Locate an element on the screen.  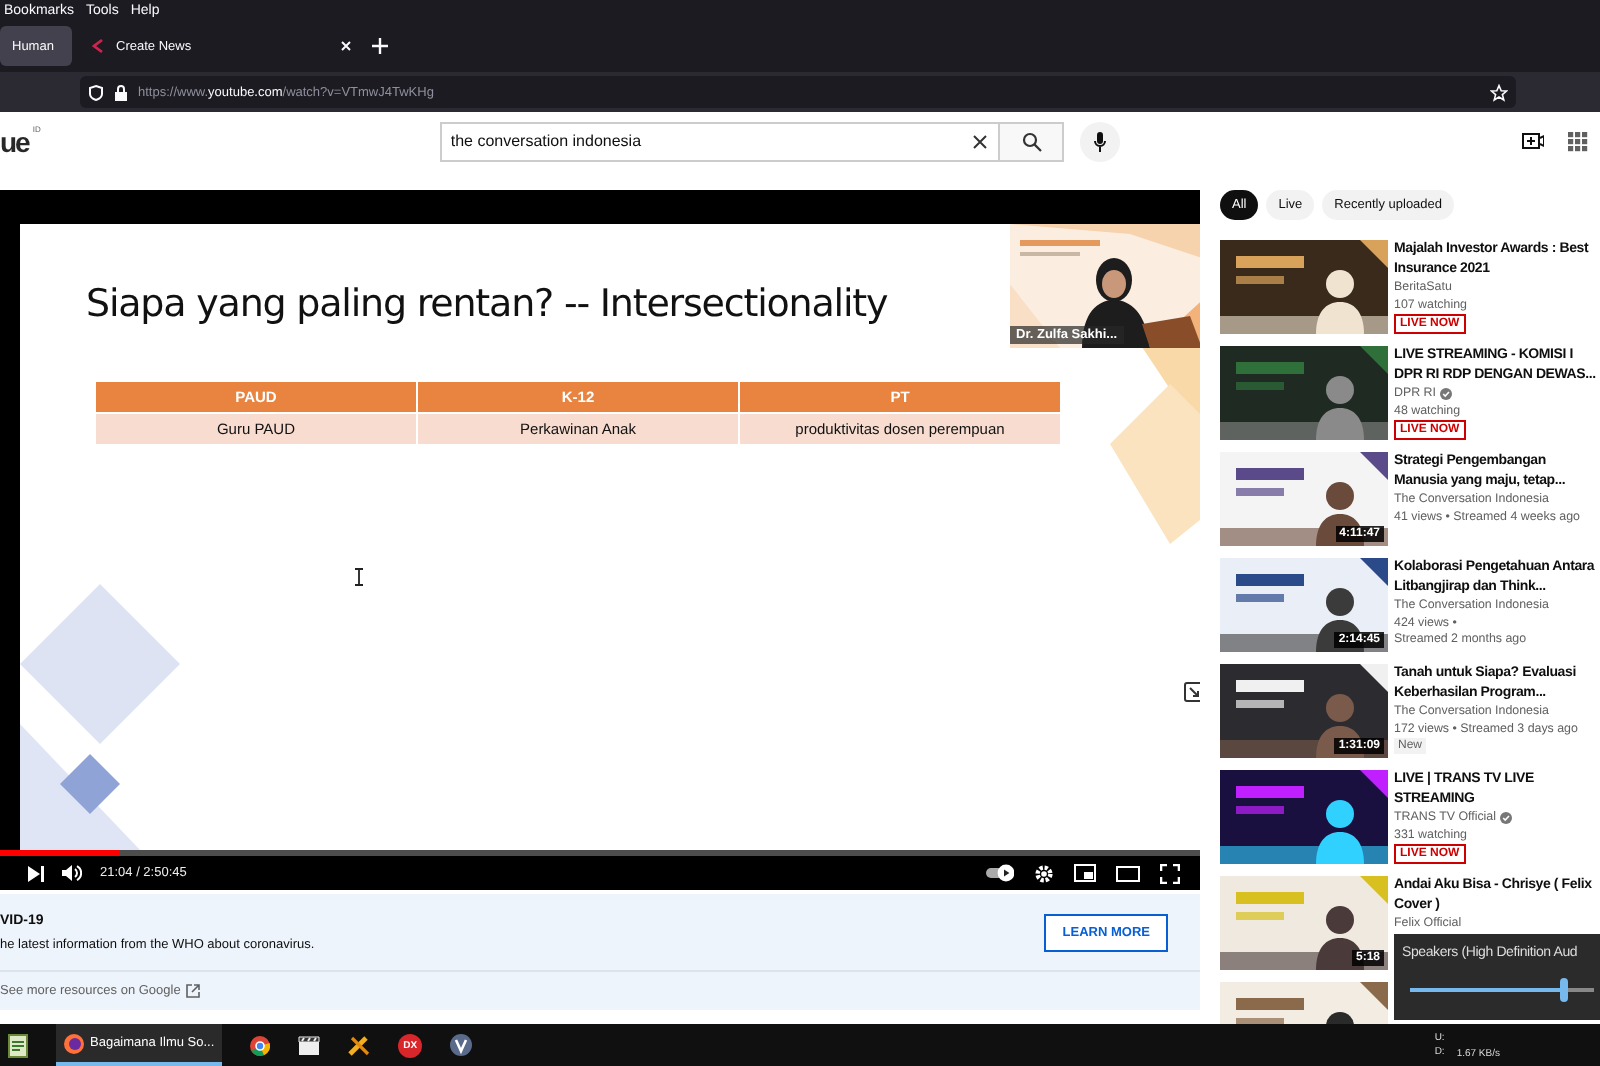
mic-button is located at coordinates (1100, 141).